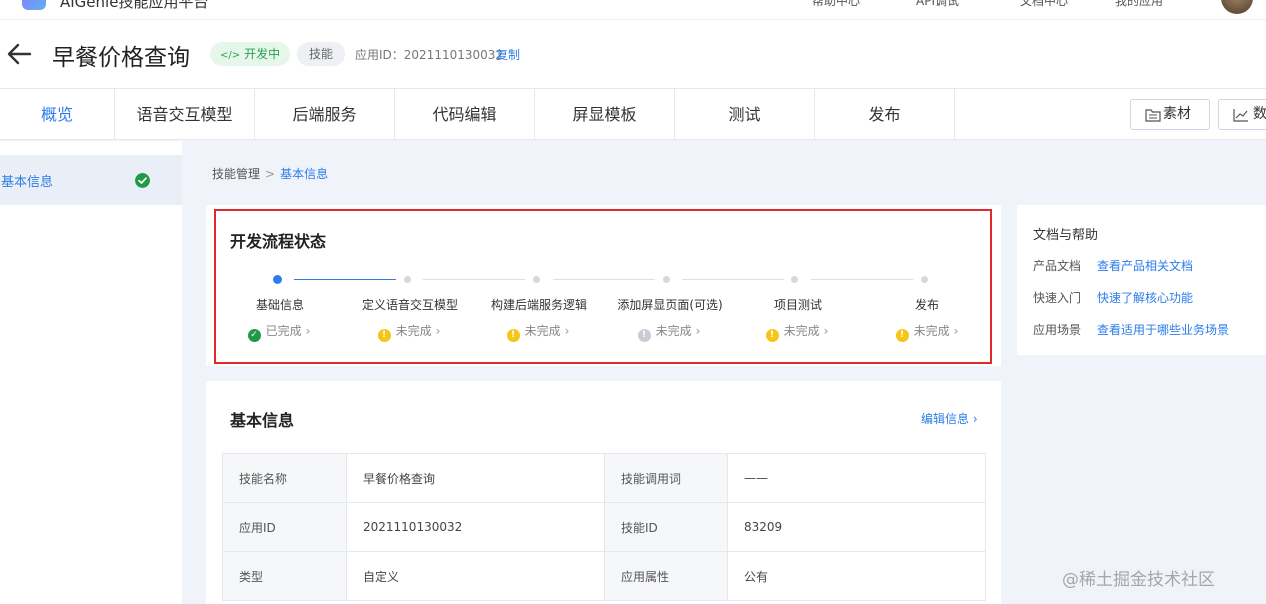  I want to click on copy-button: 复制, so click(508, 54).